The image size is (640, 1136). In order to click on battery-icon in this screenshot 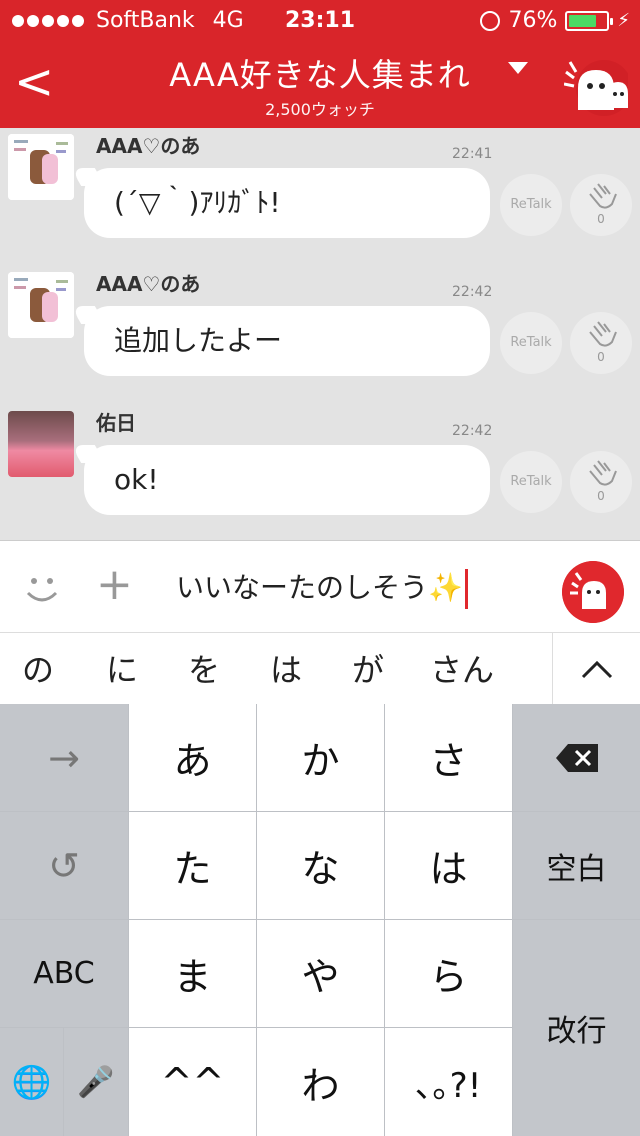, I will do `click(589, 20)`.